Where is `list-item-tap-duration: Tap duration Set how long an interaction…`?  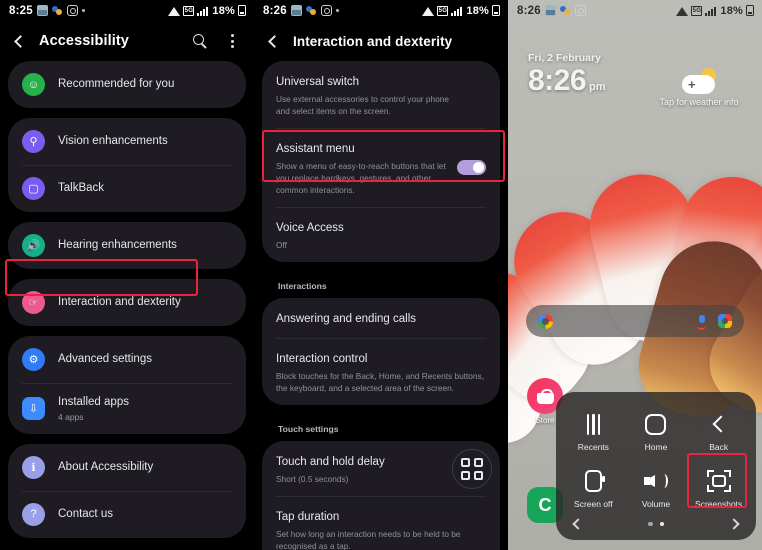 list-item-tap-duration: Tap duration Set how long an interaction… is located at coordinates (381, 523).